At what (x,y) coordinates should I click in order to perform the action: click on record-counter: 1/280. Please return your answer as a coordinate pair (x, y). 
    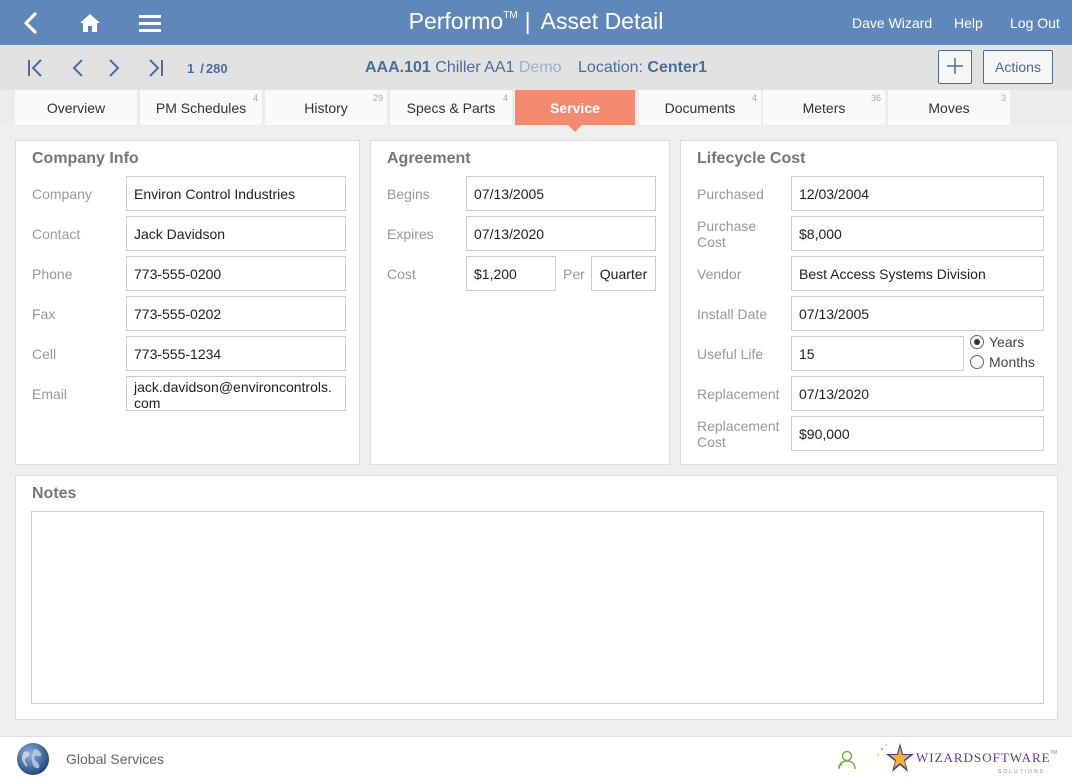
    Looking at the image, I should click on (207, 68).